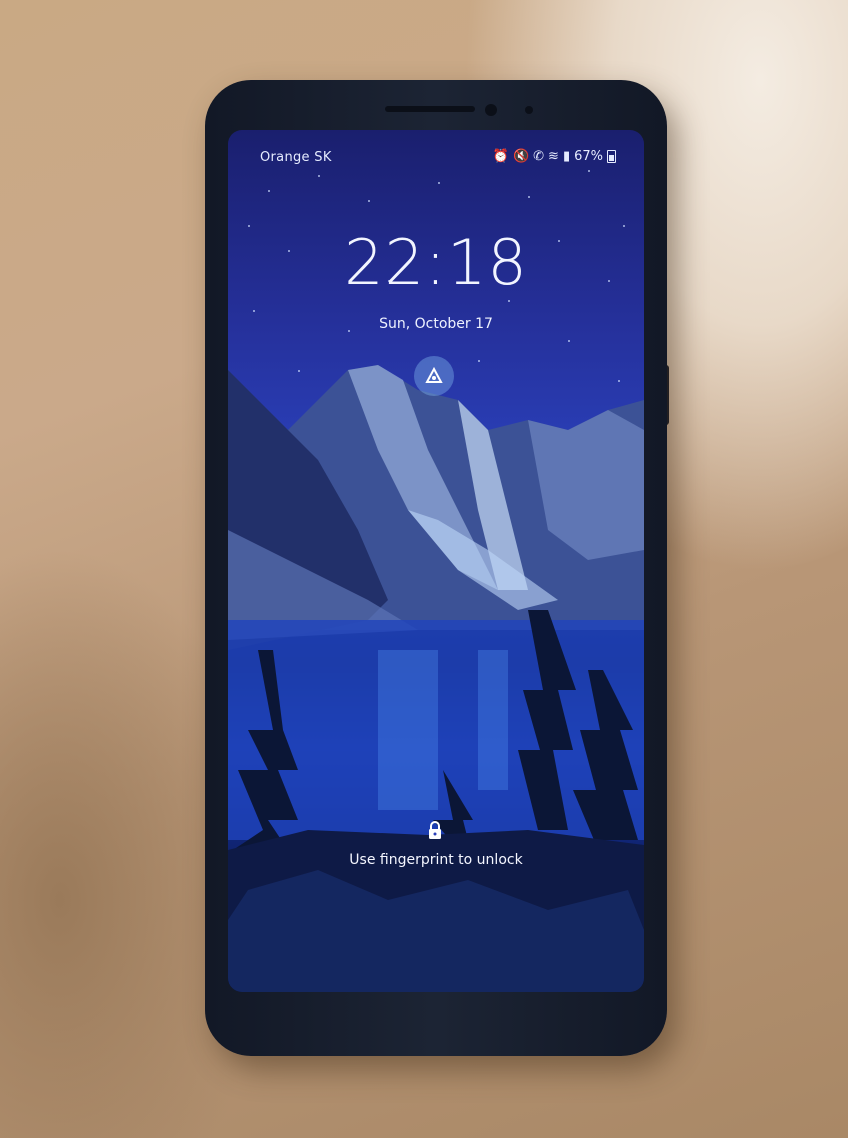 The width and height of the screenshot is (848, 1138). Describe the element at coordinates (529, 110) in the screenshot. I see `proximity-sensor` at that location.